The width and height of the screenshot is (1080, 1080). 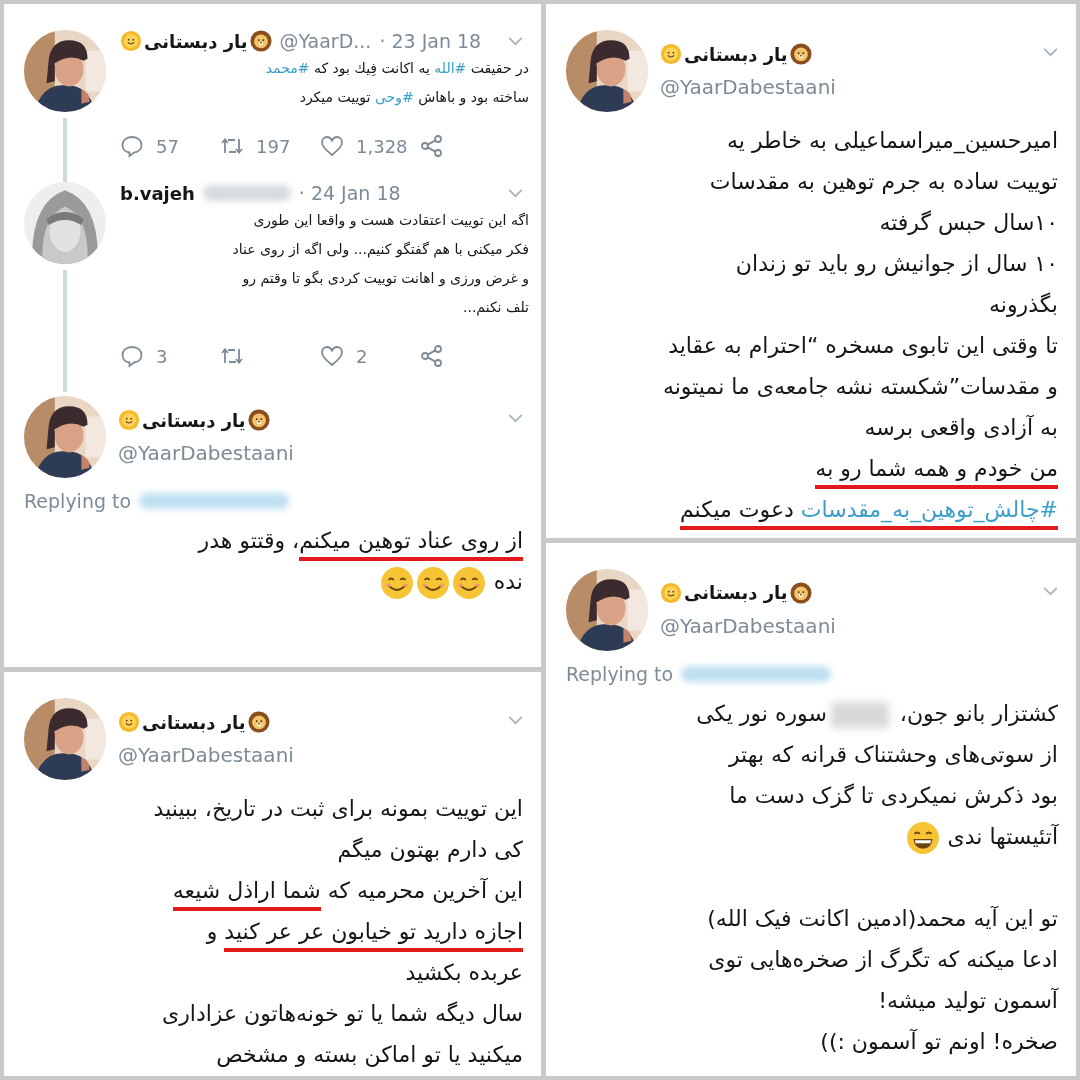 What do you see at coordinates (968, 222) in the screenshot?
I see `tweet-text: ۱۰سال حبس گرفته` at bounding box center [968, 222].